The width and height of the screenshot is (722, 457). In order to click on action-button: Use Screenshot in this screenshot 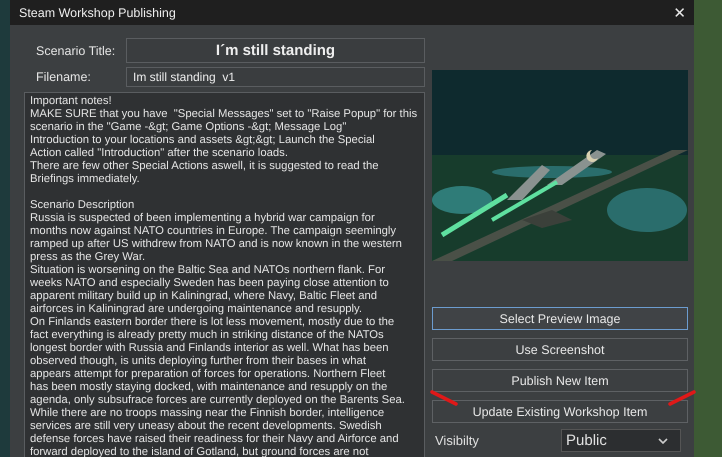, I will do `click(560, 349)`.